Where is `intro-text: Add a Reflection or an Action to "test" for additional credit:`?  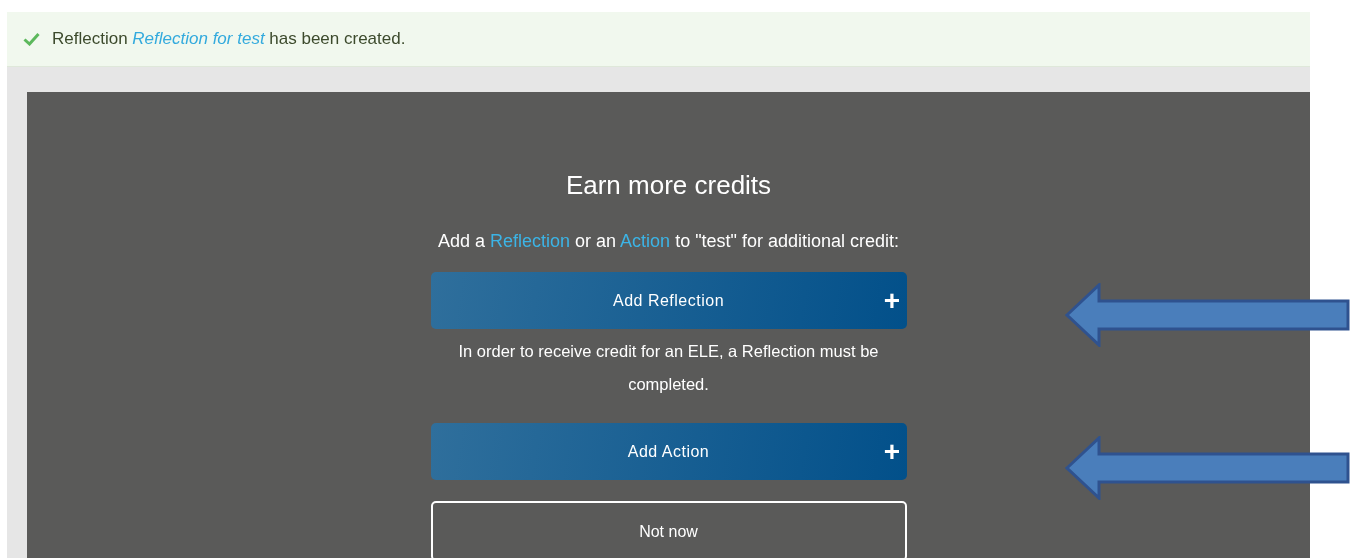
intro-text: Add a Reflection or an Action to "test" for additional credit: is located at coordinates (668, 241).